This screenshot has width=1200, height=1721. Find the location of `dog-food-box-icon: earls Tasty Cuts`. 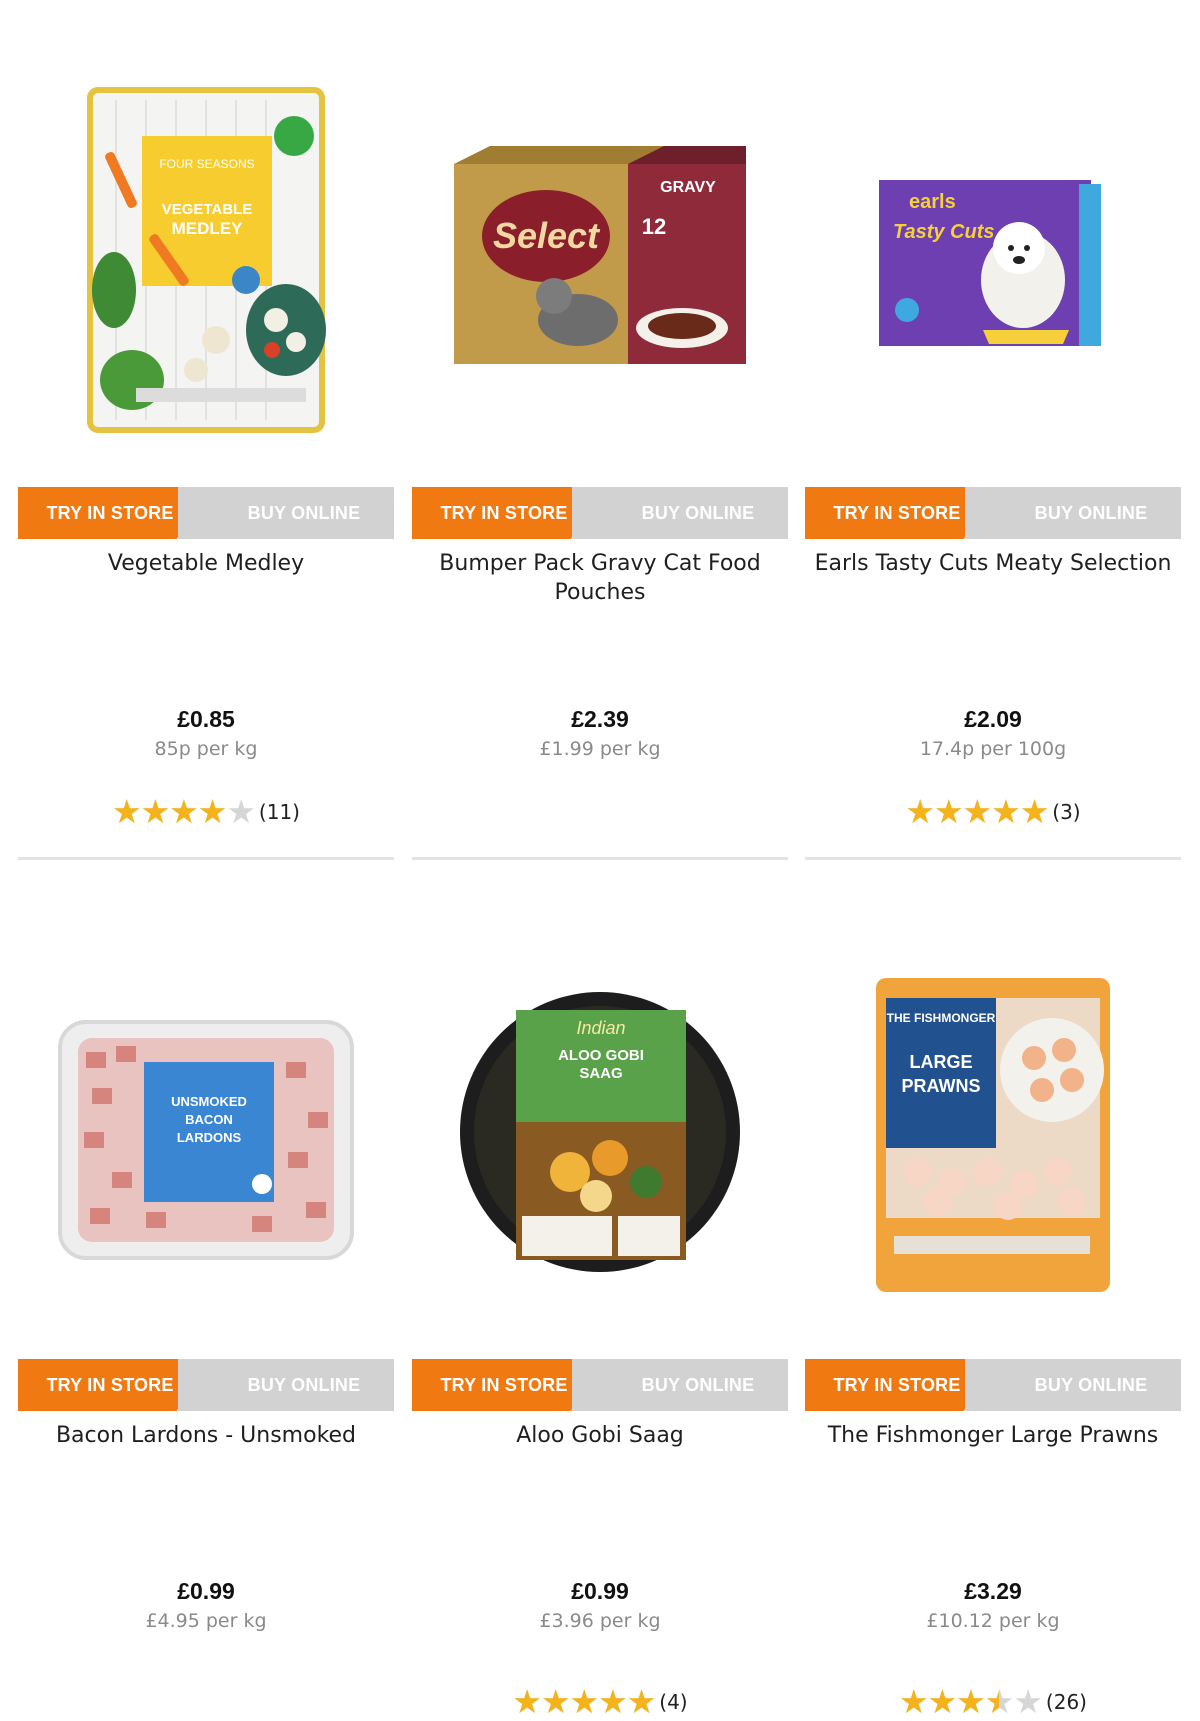

dog-food-box-icon: earls Tasty Cuts is located at coordinates (990, 263).